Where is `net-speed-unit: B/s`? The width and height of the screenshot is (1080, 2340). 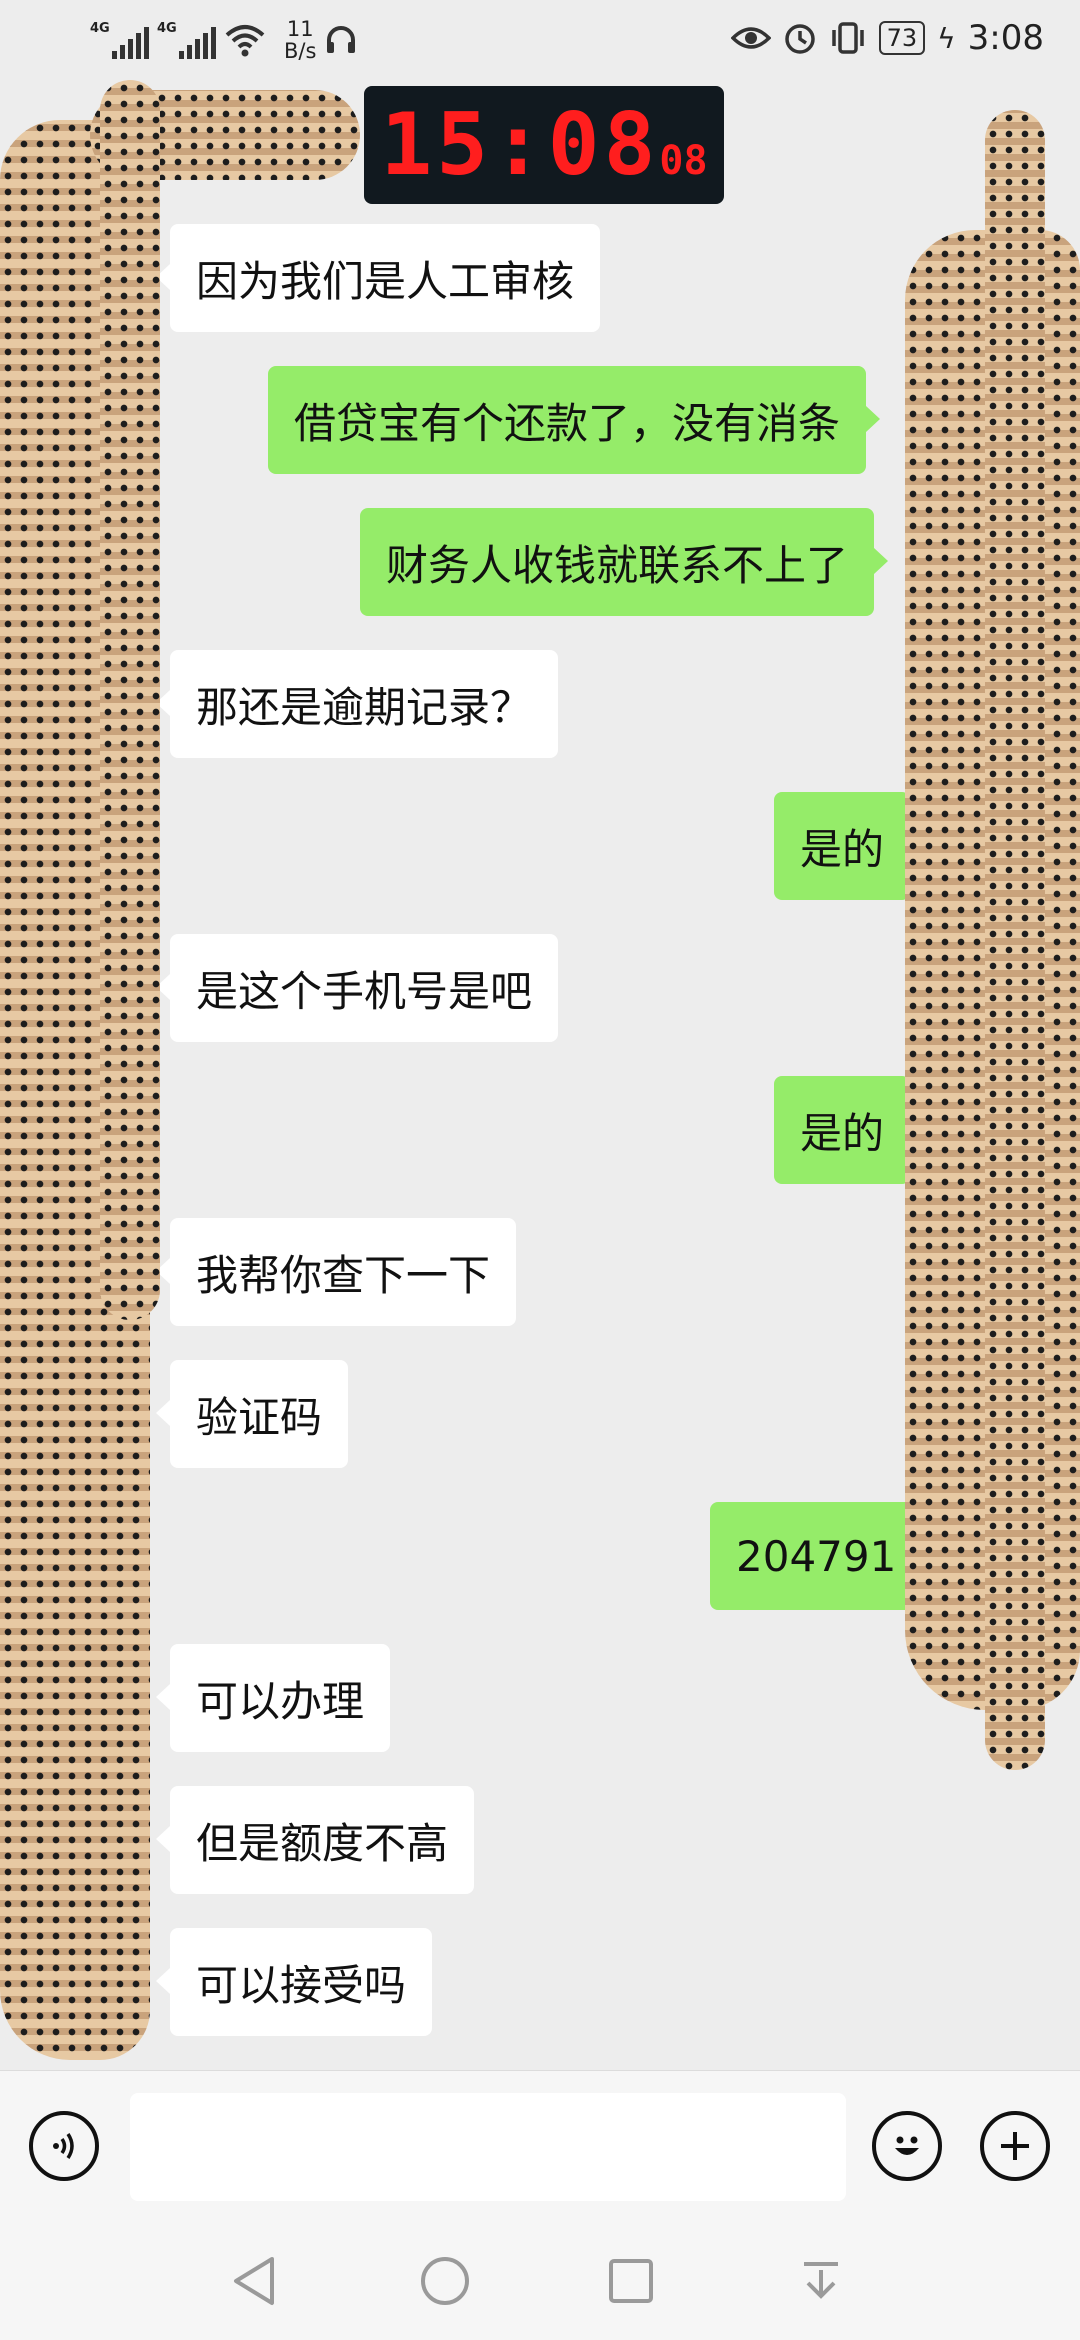
net-speed-unit: B/s is located at coordinates (300, 51).